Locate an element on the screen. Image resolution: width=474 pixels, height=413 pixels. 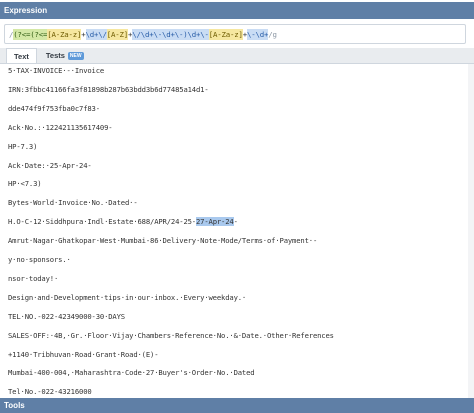
text-area-scrollbar is located at coordinates (471, 231).